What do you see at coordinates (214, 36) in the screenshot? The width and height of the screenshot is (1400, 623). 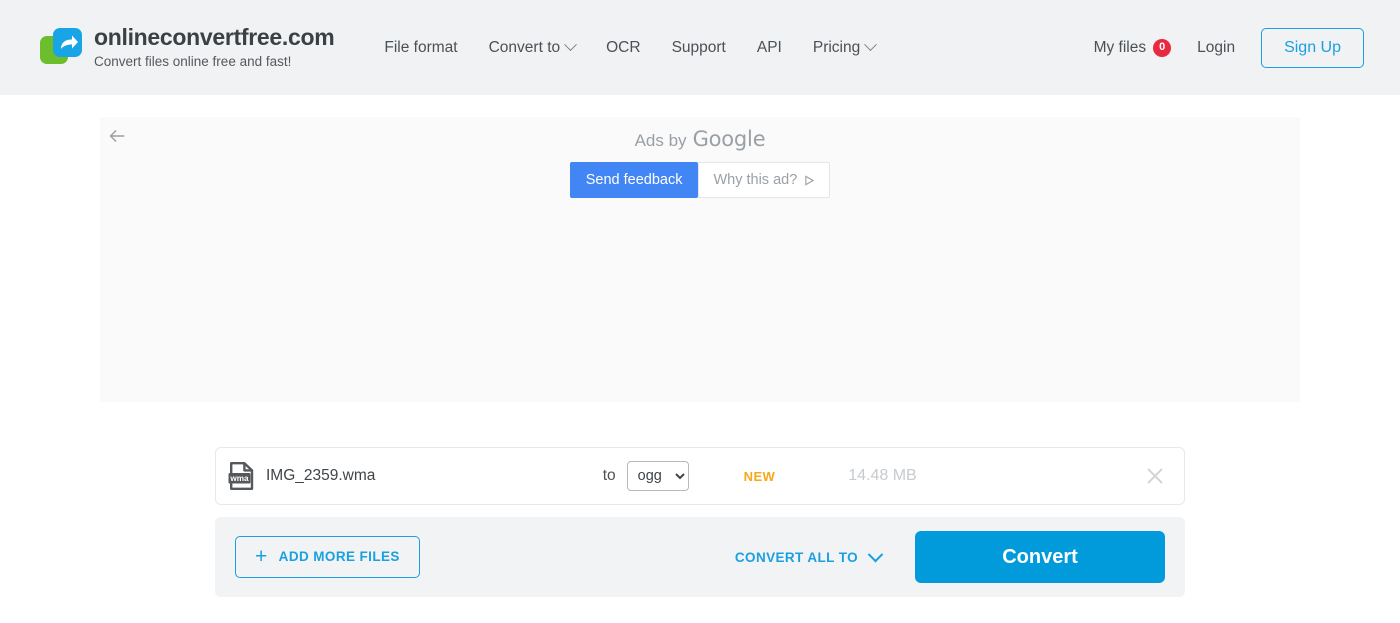 I see `brand-title: onlineconvertfree.com` at bounding box center [214, 36].